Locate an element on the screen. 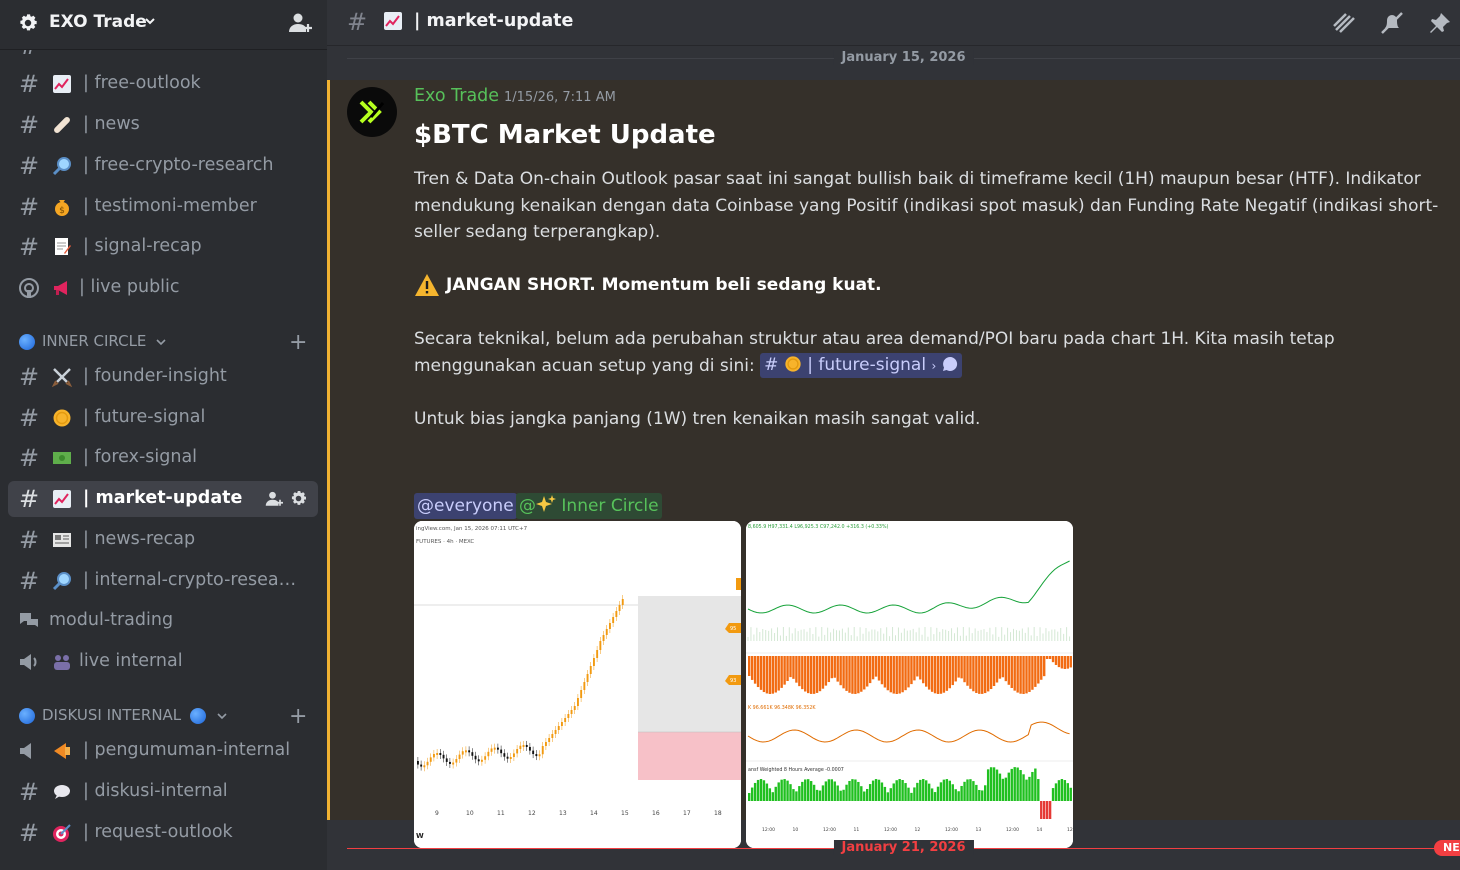 This screenshot has height=870, width=1460. warning-icon is located at coordinates (427, 285).